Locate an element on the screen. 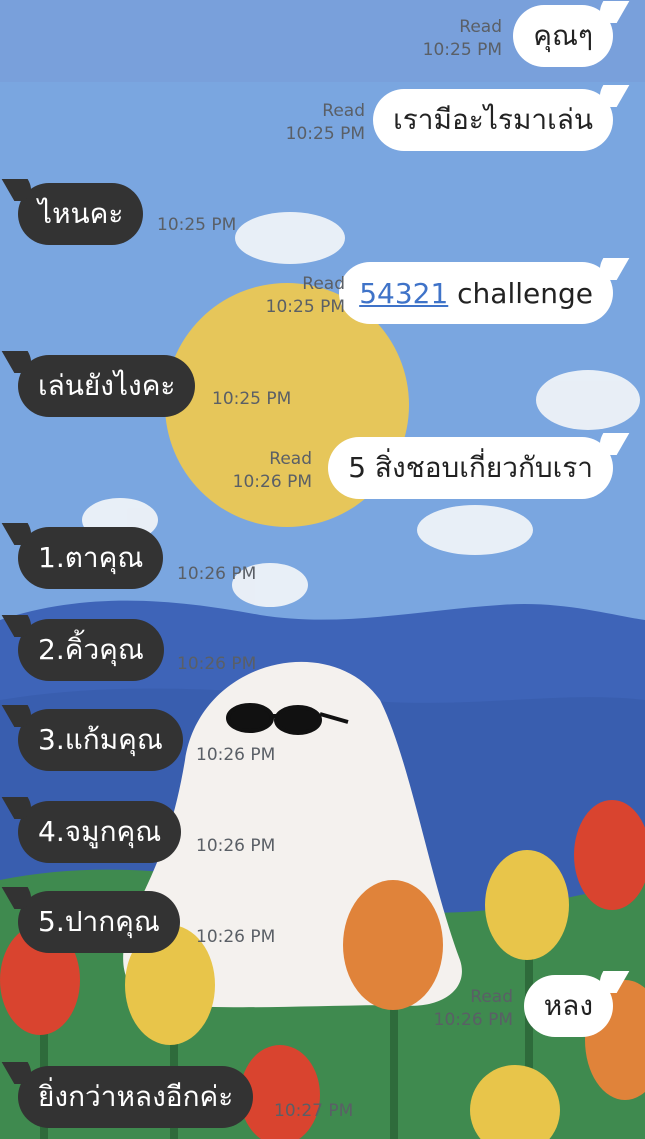  message-text: หลง is located at coordinates (568, 1005).